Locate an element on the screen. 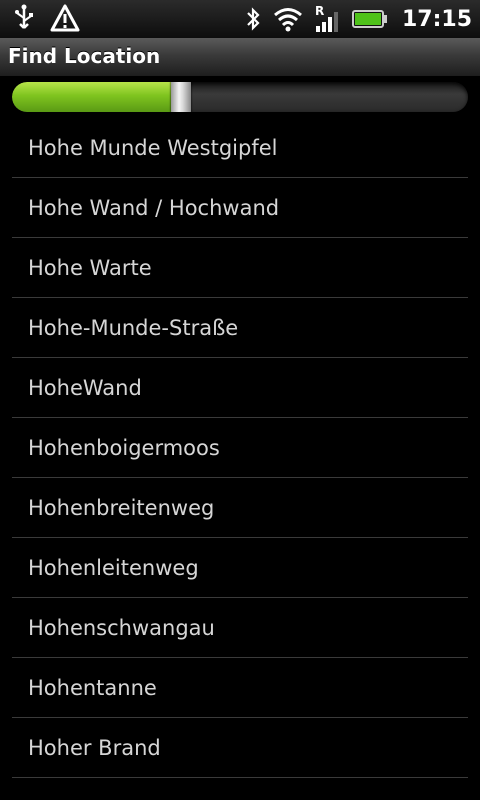  list-item-label: Hohe Munde Westgipfel is located at coordinates (153, 147).